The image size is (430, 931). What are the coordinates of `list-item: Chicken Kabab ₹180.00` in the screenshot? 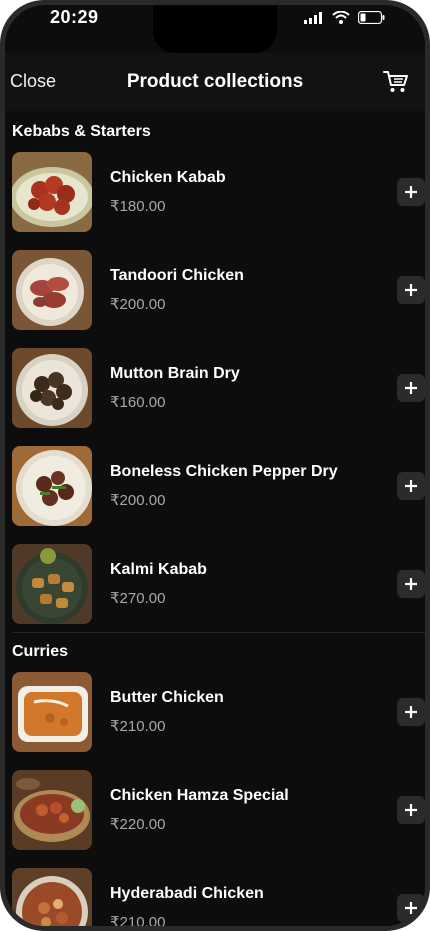 It's located at (215, 193).